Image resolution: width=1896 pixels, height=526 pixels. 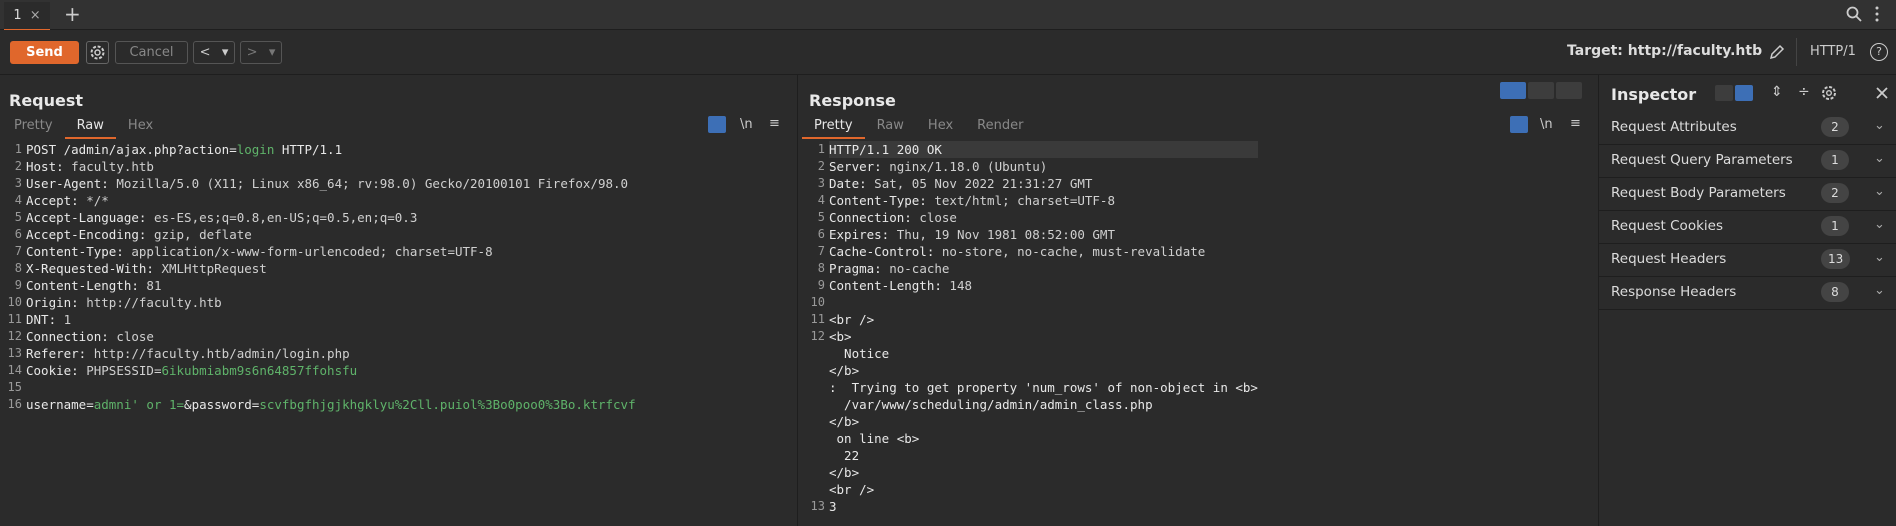 What do you see at coordinates (27, 16) in the screenshot?
I see `tab-1: 1 ×` at bounding box center [27, 16].